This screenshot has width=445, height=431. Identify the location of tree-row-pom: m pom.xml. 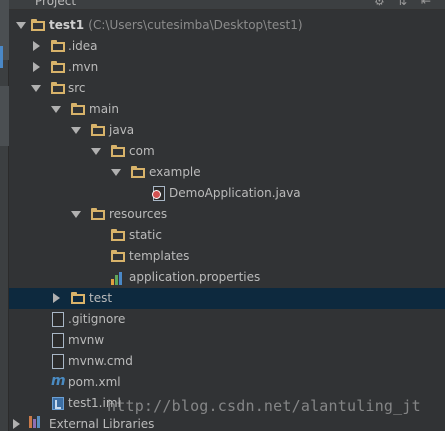
(227, 382).